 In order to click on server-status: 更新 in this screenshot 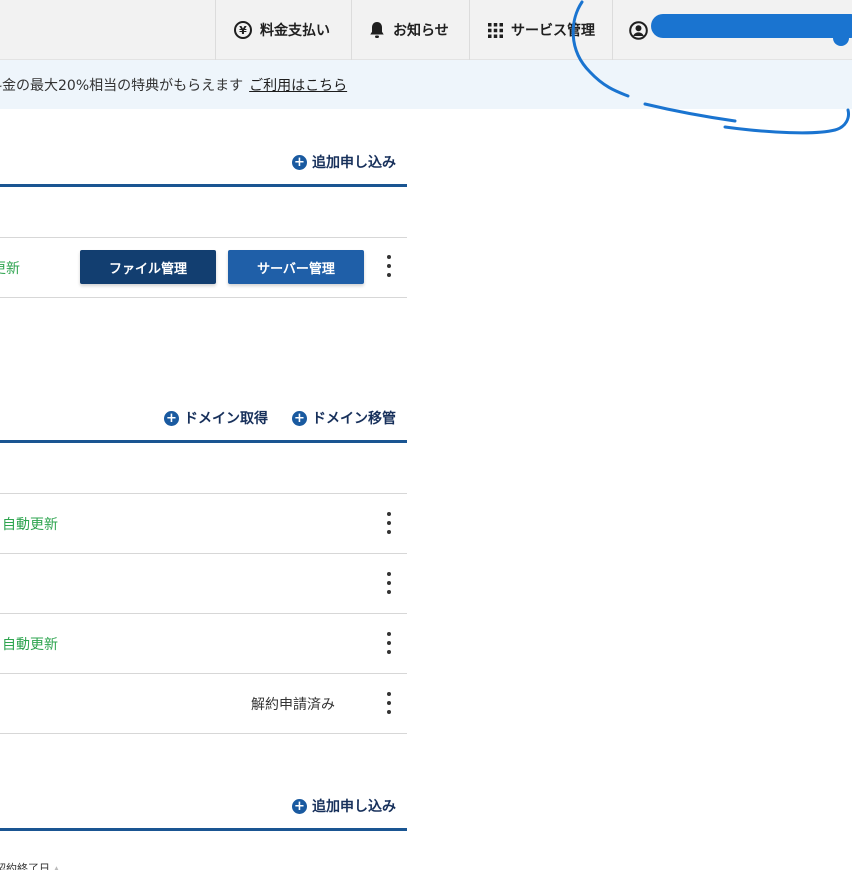, I will do `click(10, 269)`.